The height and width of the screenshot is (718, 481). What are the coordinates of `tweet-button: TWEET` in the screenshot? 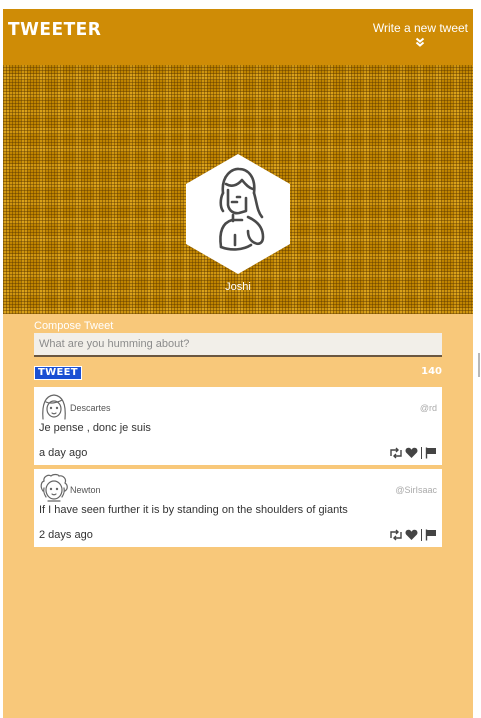 It's located at (58, 373).